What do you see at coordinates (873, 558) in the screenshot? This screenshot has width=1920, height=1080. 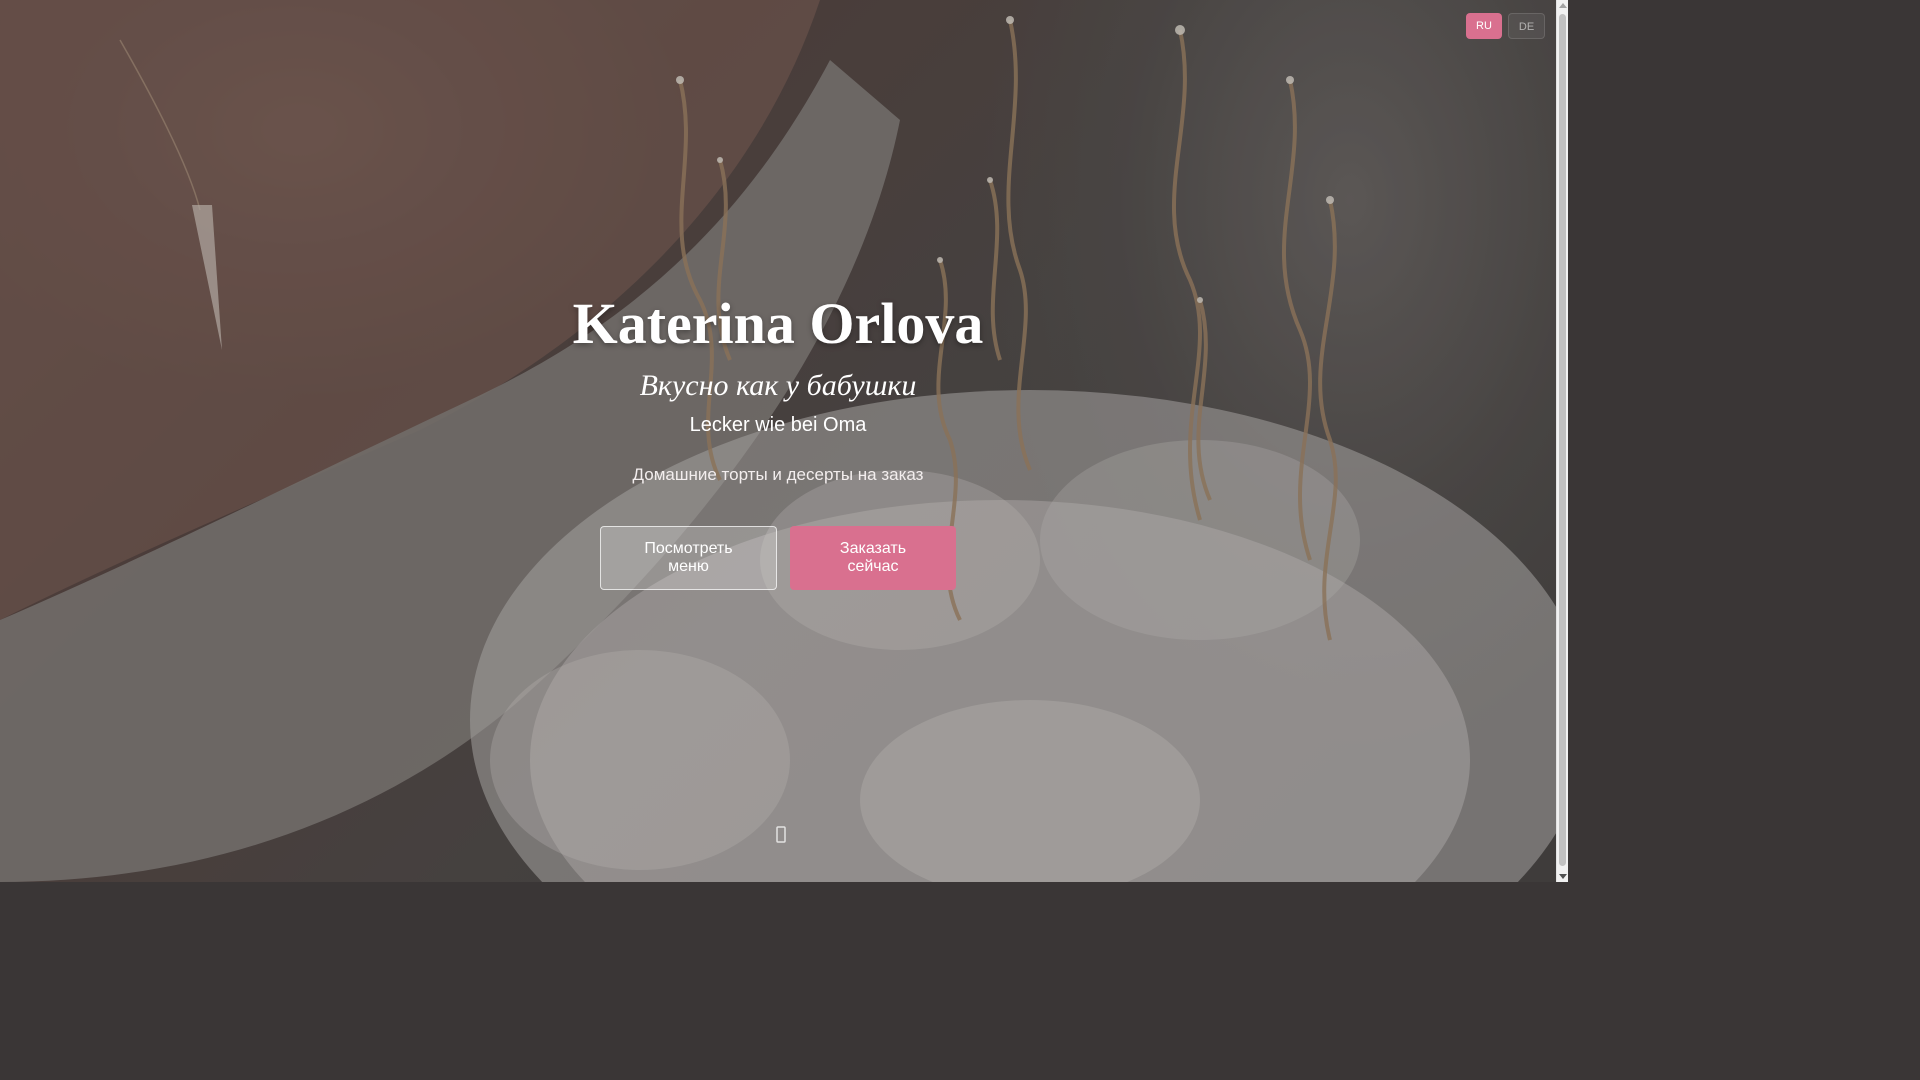 I see `order-now-button: Заказать сейчас` at bounding box center [873, 558].